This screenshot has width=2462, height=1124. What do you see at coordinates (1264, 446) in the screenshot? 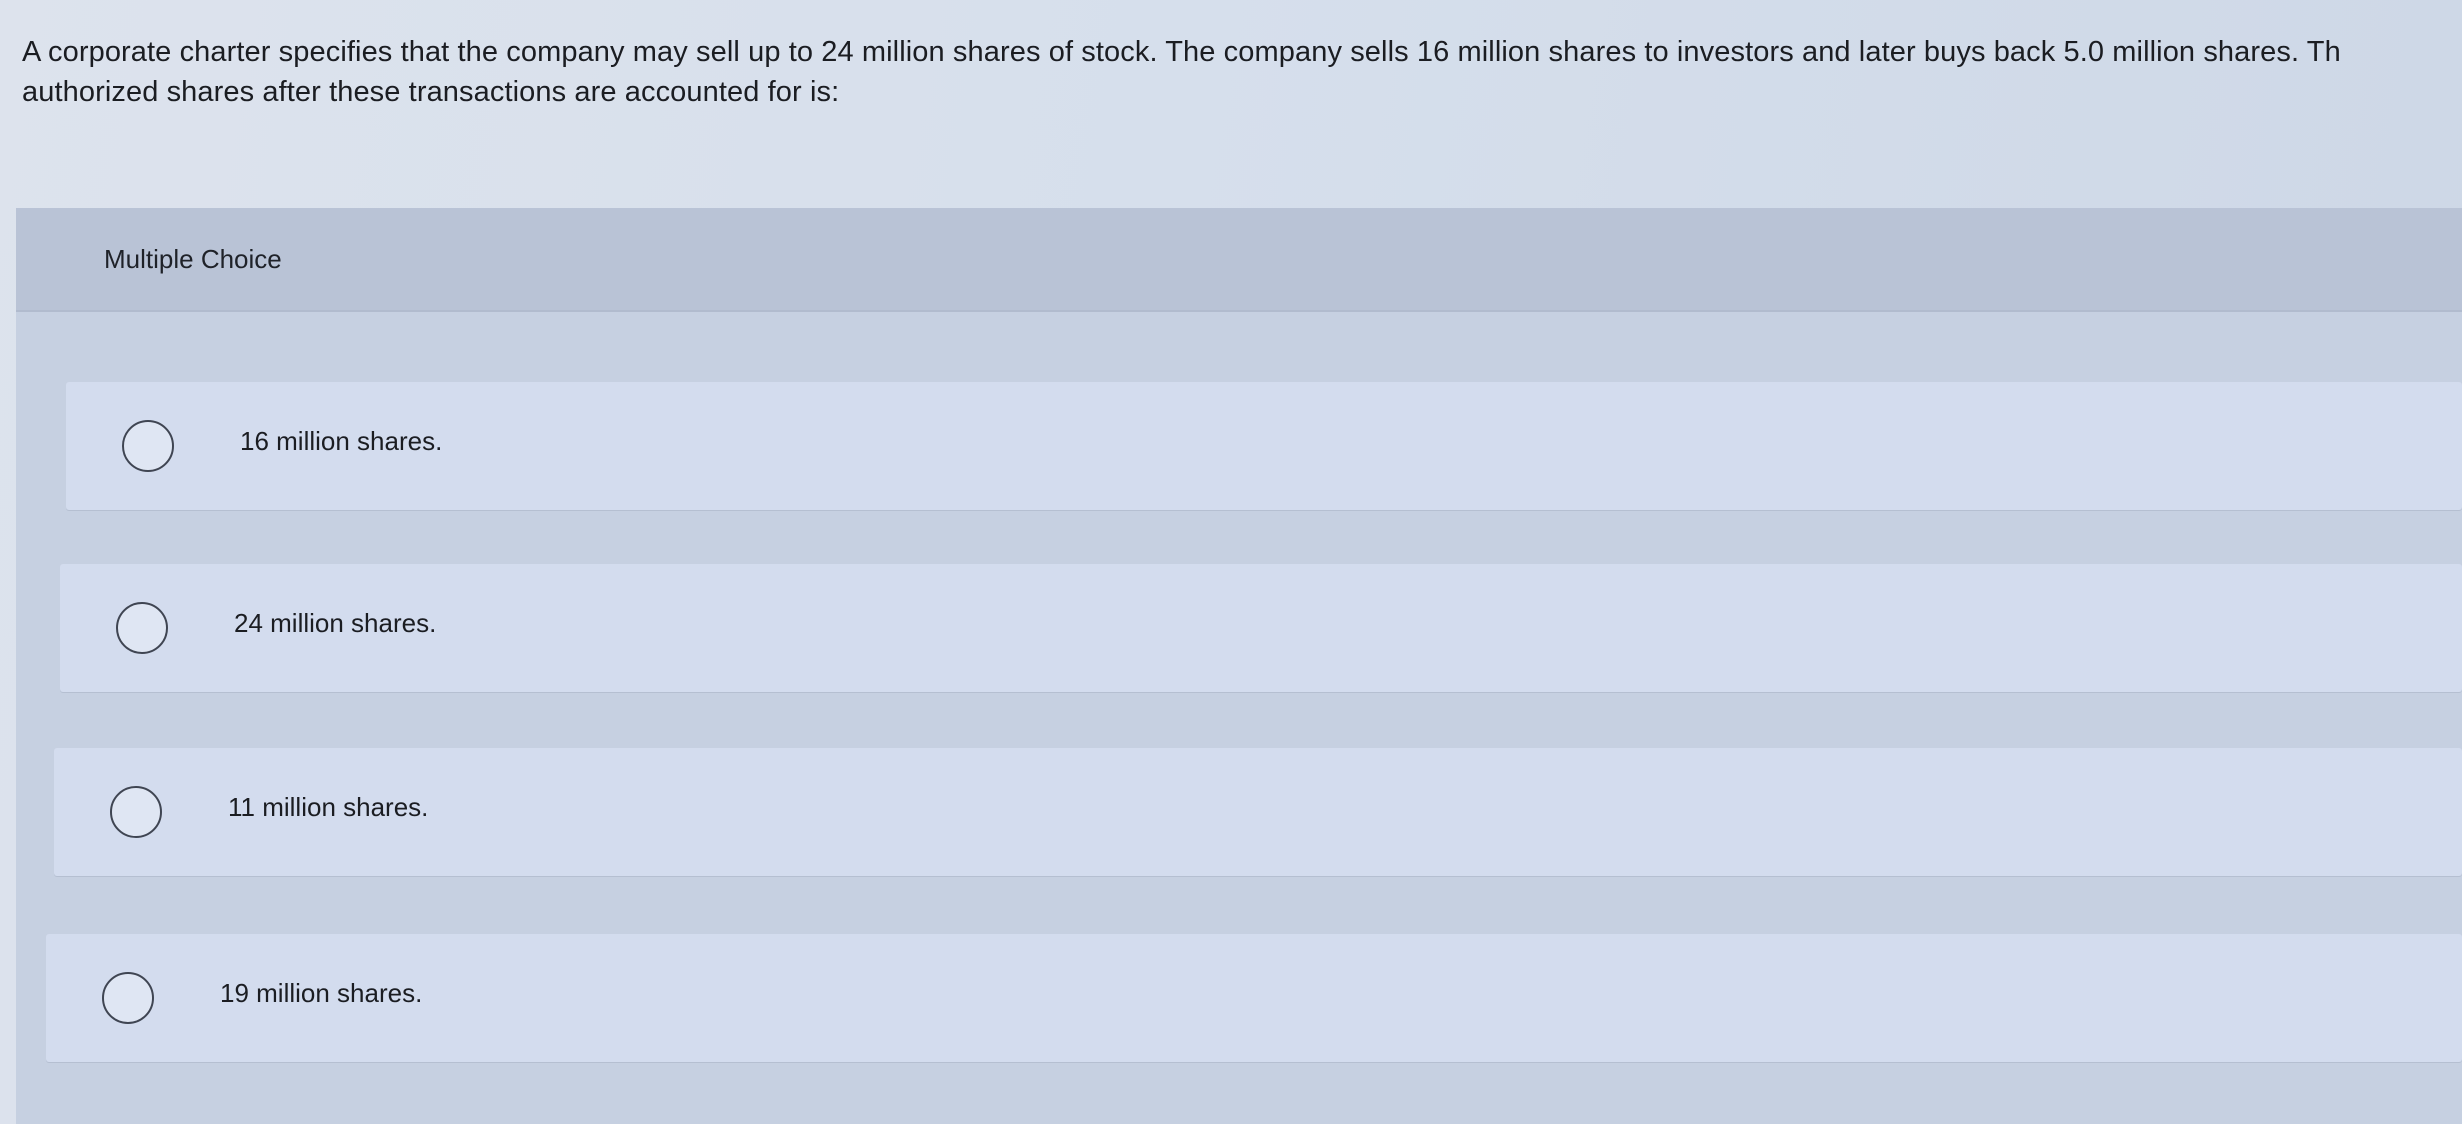
I see `answer-option-1: 16 million shares.` at bounding box center [1264, 446].